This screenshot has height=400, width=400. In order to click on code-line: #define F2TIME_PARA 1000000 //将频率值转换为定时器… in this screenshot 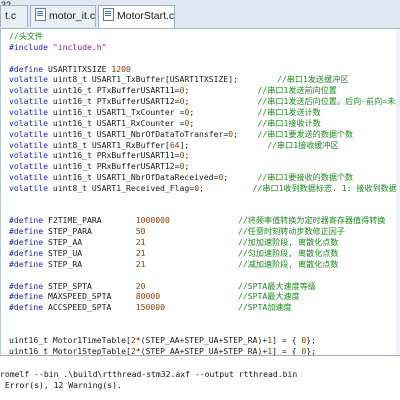, I will do `click(197, 220)`.